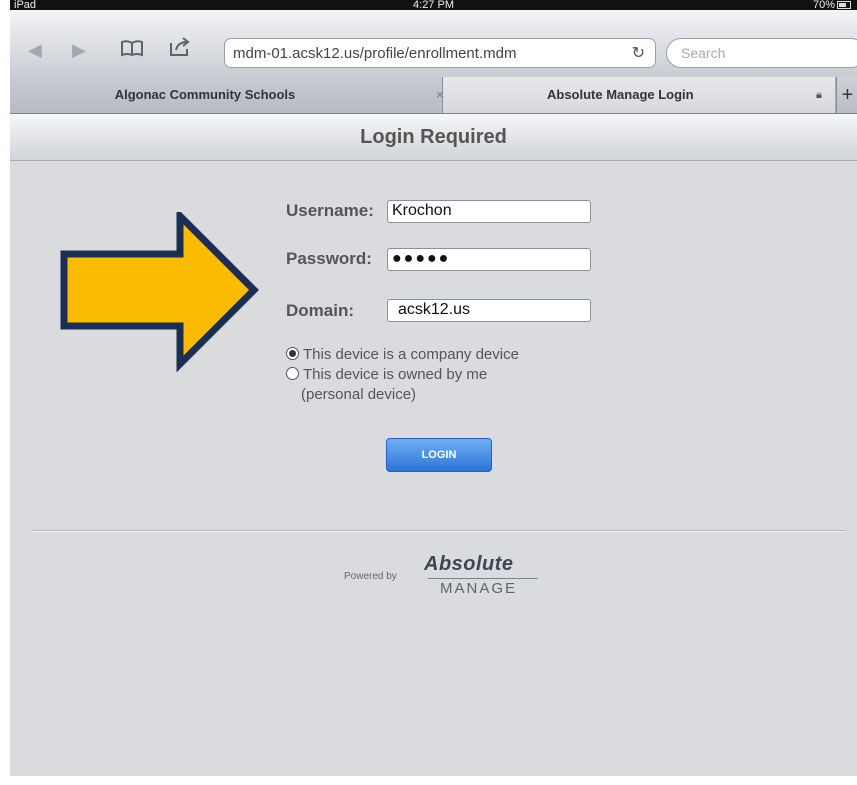  I want to click on status-bar: iPad 4:27 PM 70%, so click(433, 5).